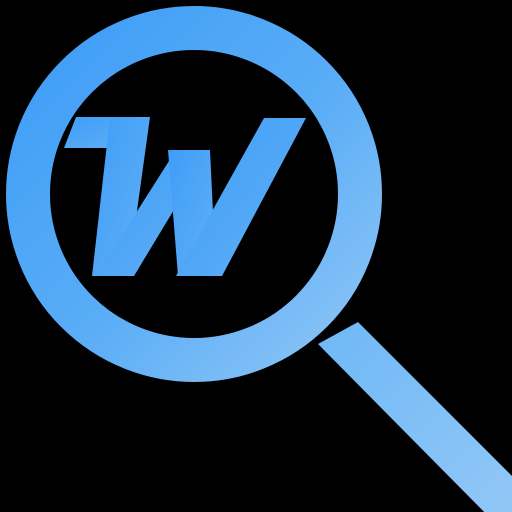 This screenshot has height=512, width=512. I want to click on logo-letter-w, so click(185, 196).